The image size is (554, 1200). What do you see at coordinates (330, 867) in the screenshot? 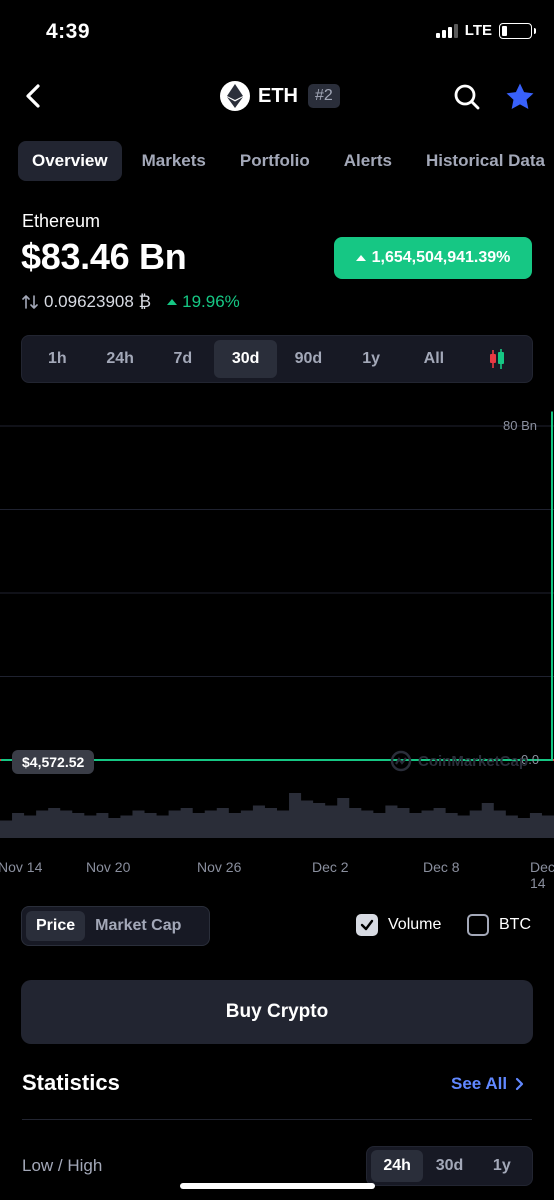
I see `x-axis-label: Dec 2` at bounding box center [330, 867].